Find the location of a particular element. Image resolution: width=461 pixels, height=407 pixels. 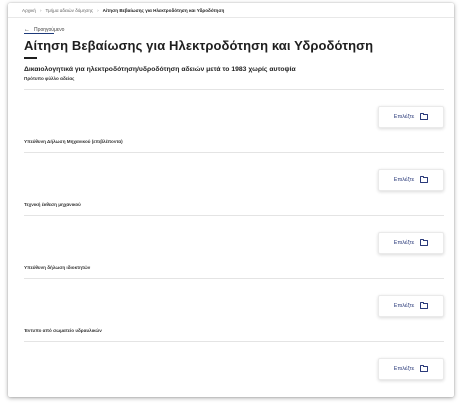

document-label: Τεχνική έκθεση μηχανικού is located at coordinates (52, 204).